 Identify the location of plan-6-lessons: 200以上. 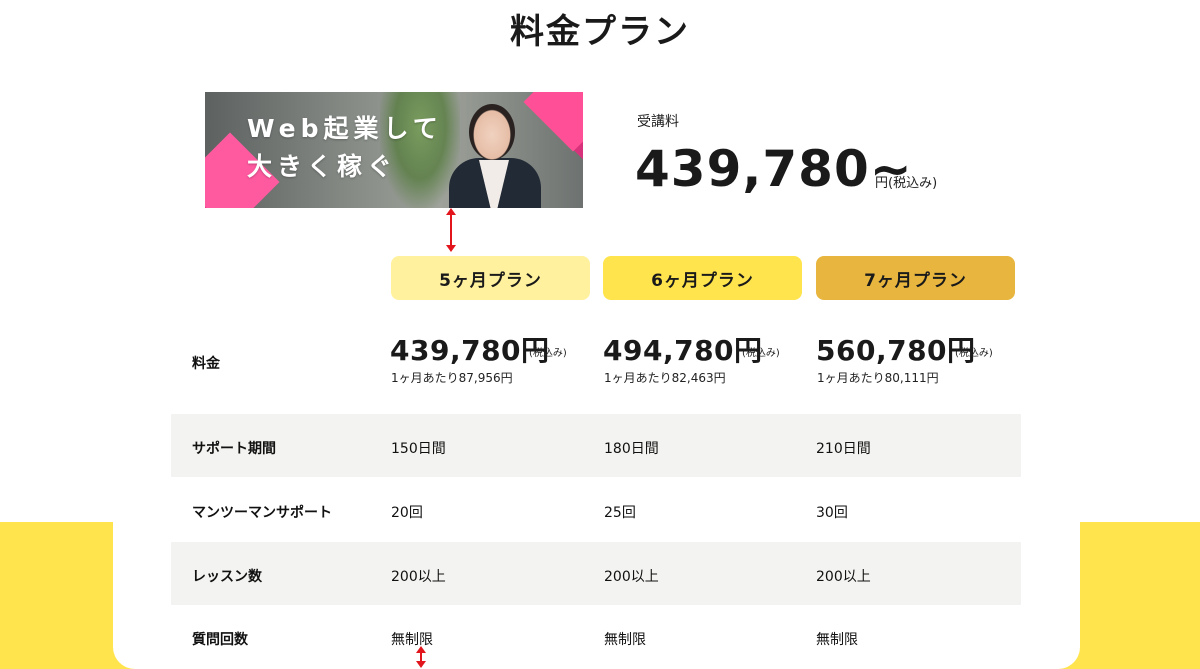
(631, 577).